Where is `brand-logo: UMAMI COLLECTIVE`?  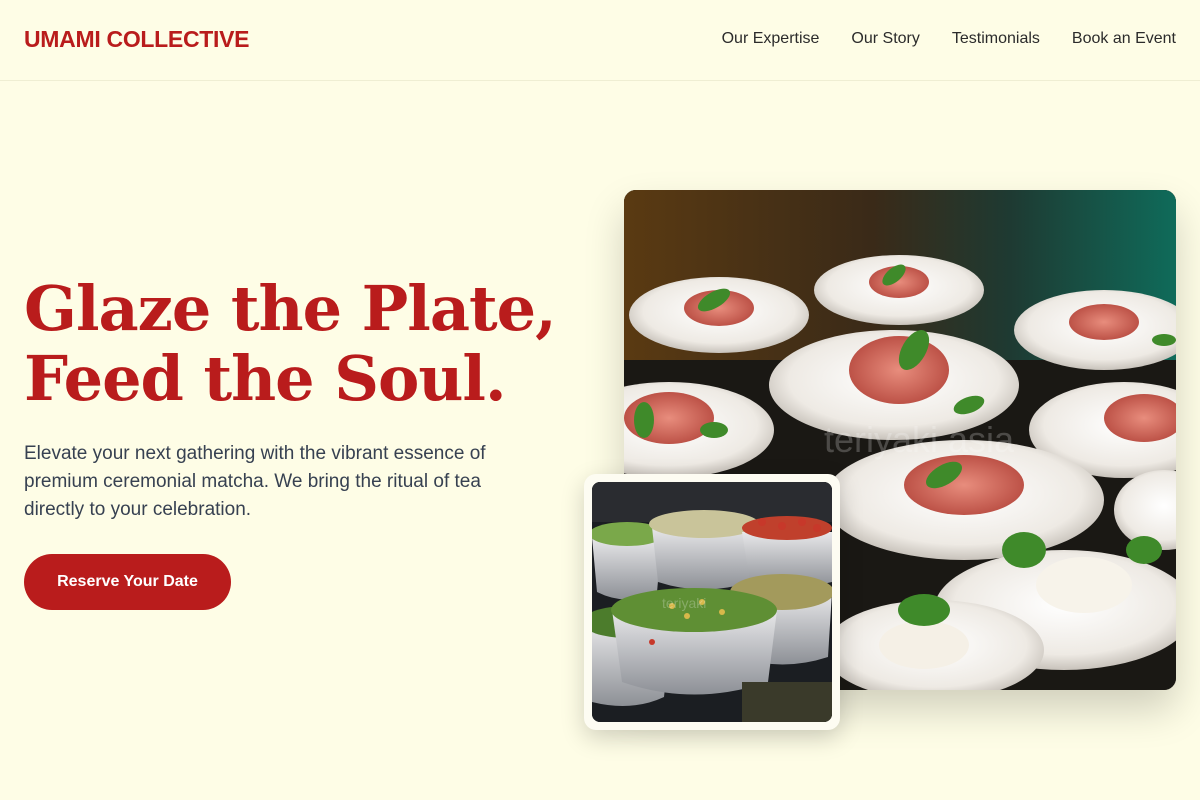
brand-logo: UMAMI COLLECTIVE is located at coordinates (137, 39).